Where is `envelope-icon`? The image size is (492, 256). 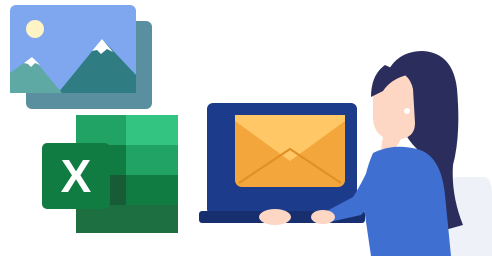
envelope-icon is located at coordinates (290, 151).